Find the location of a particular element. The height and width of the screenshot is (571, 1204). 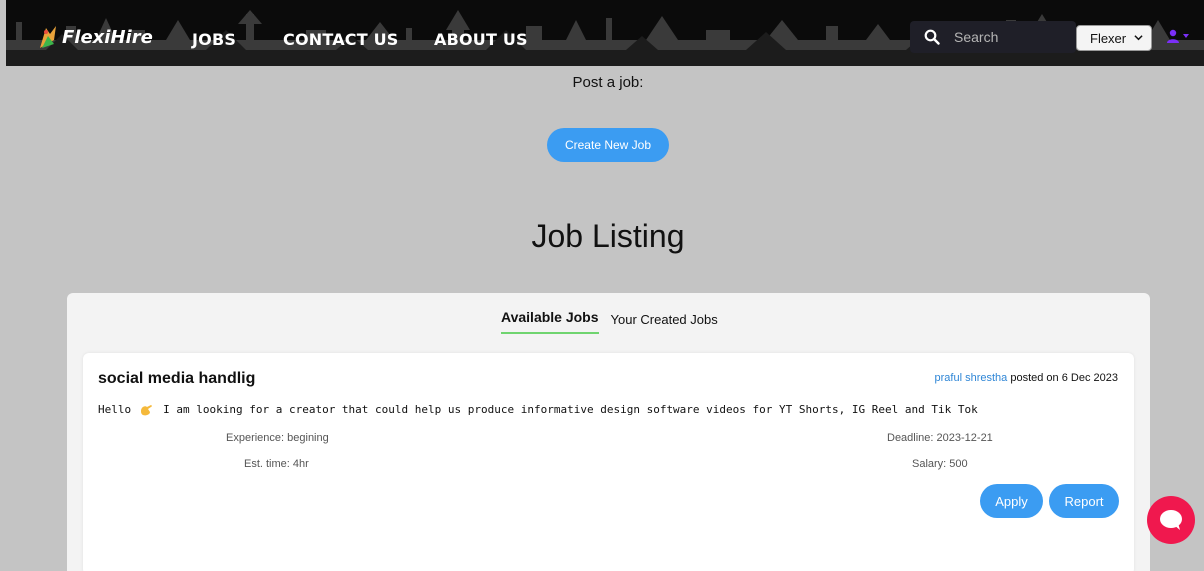

job-est-time: Est. time: 4hr is located at coordinates (276, 464).